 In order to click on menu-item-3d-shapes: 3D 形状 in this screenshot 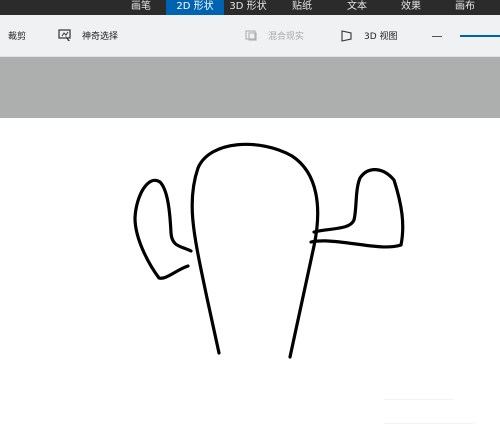, I will do `click(248, 7)`.